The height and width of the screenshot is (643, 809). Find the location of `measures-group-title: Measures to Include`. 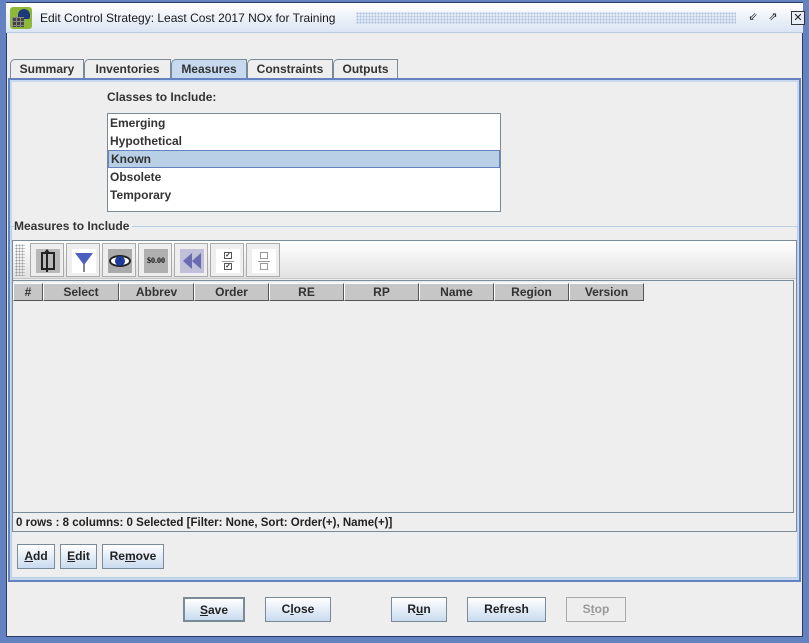

measures-group-title: Measures to Include is located at coordinates (73, 226).